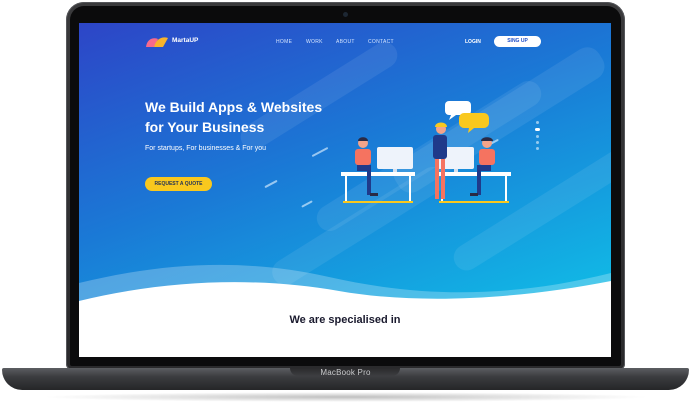 The image size is (691, 410). Describe the element at coordinates (537, 129) in the screenshot. I see `slider-dot-active` at that location.